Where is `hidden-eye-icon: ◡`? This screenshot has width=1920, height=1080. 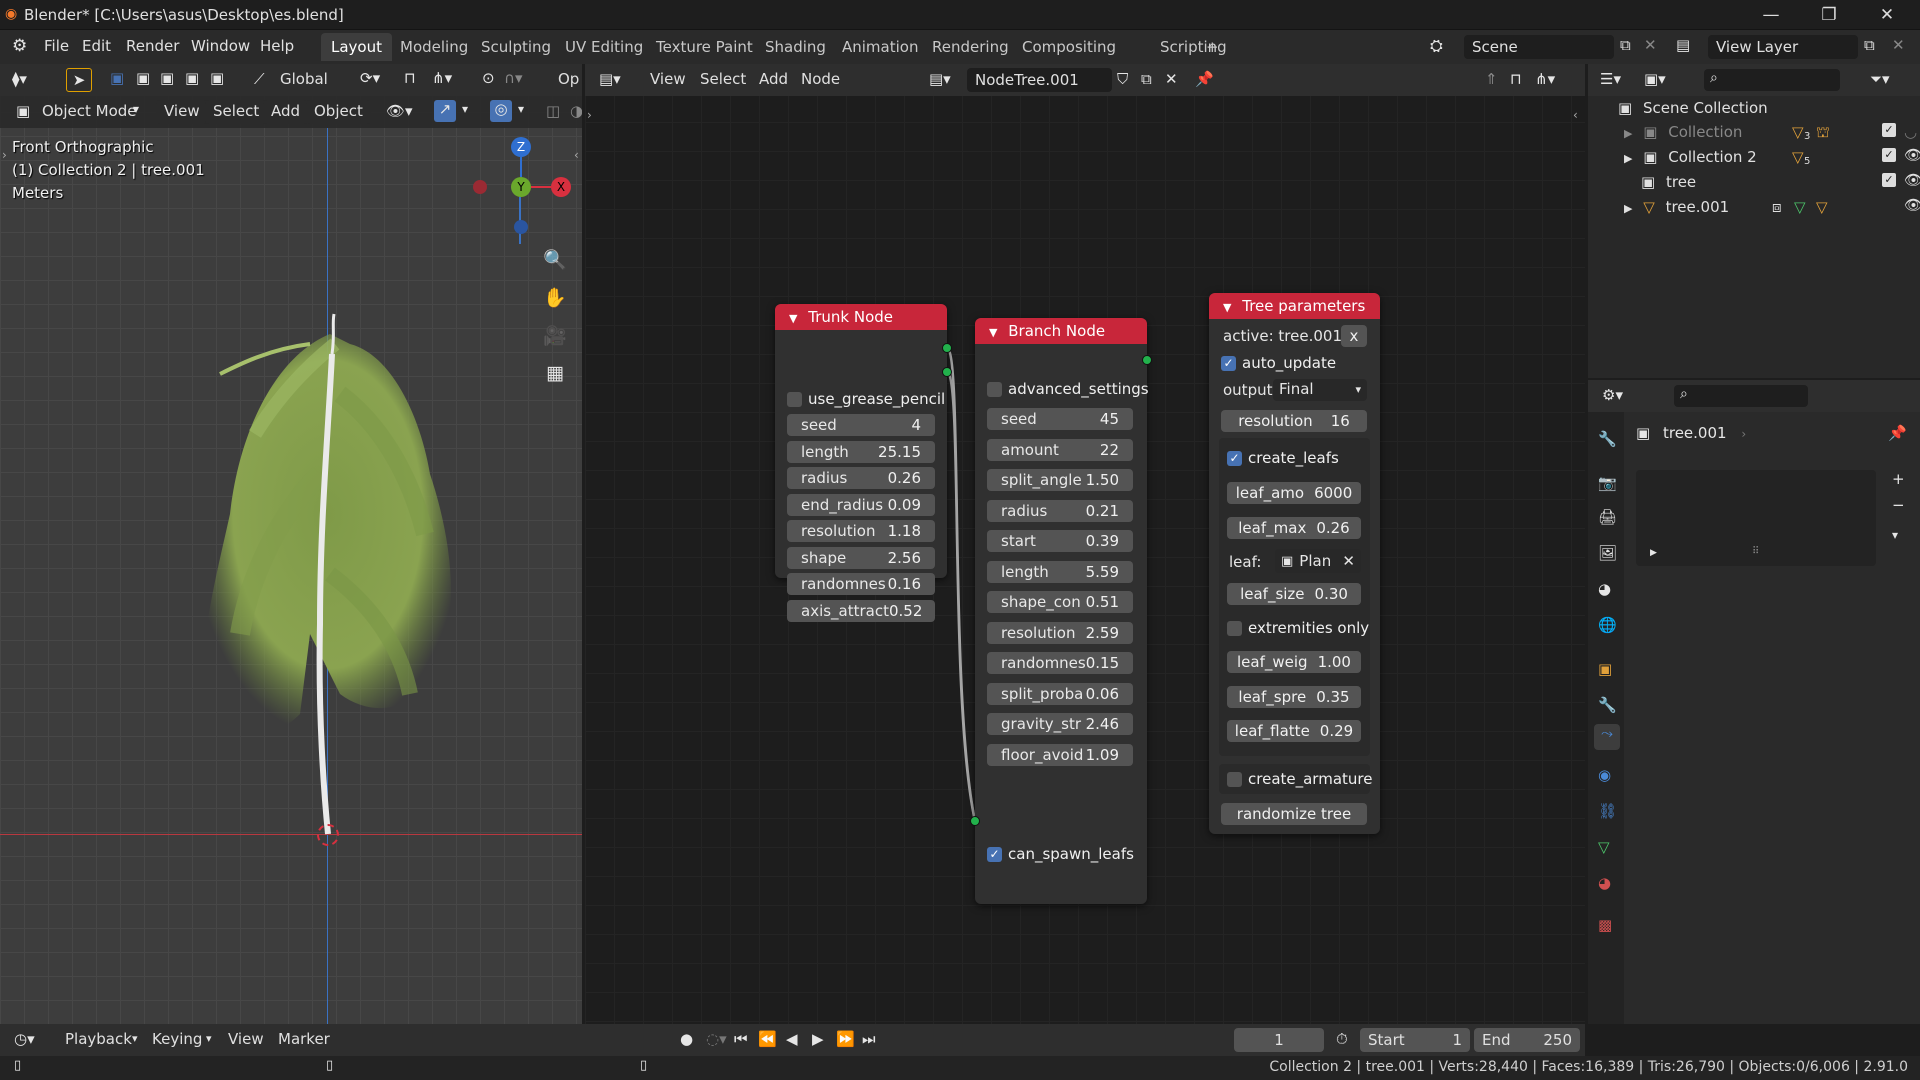 hidden-eye-icon: ◡ is located at coordinates (1910, 132).